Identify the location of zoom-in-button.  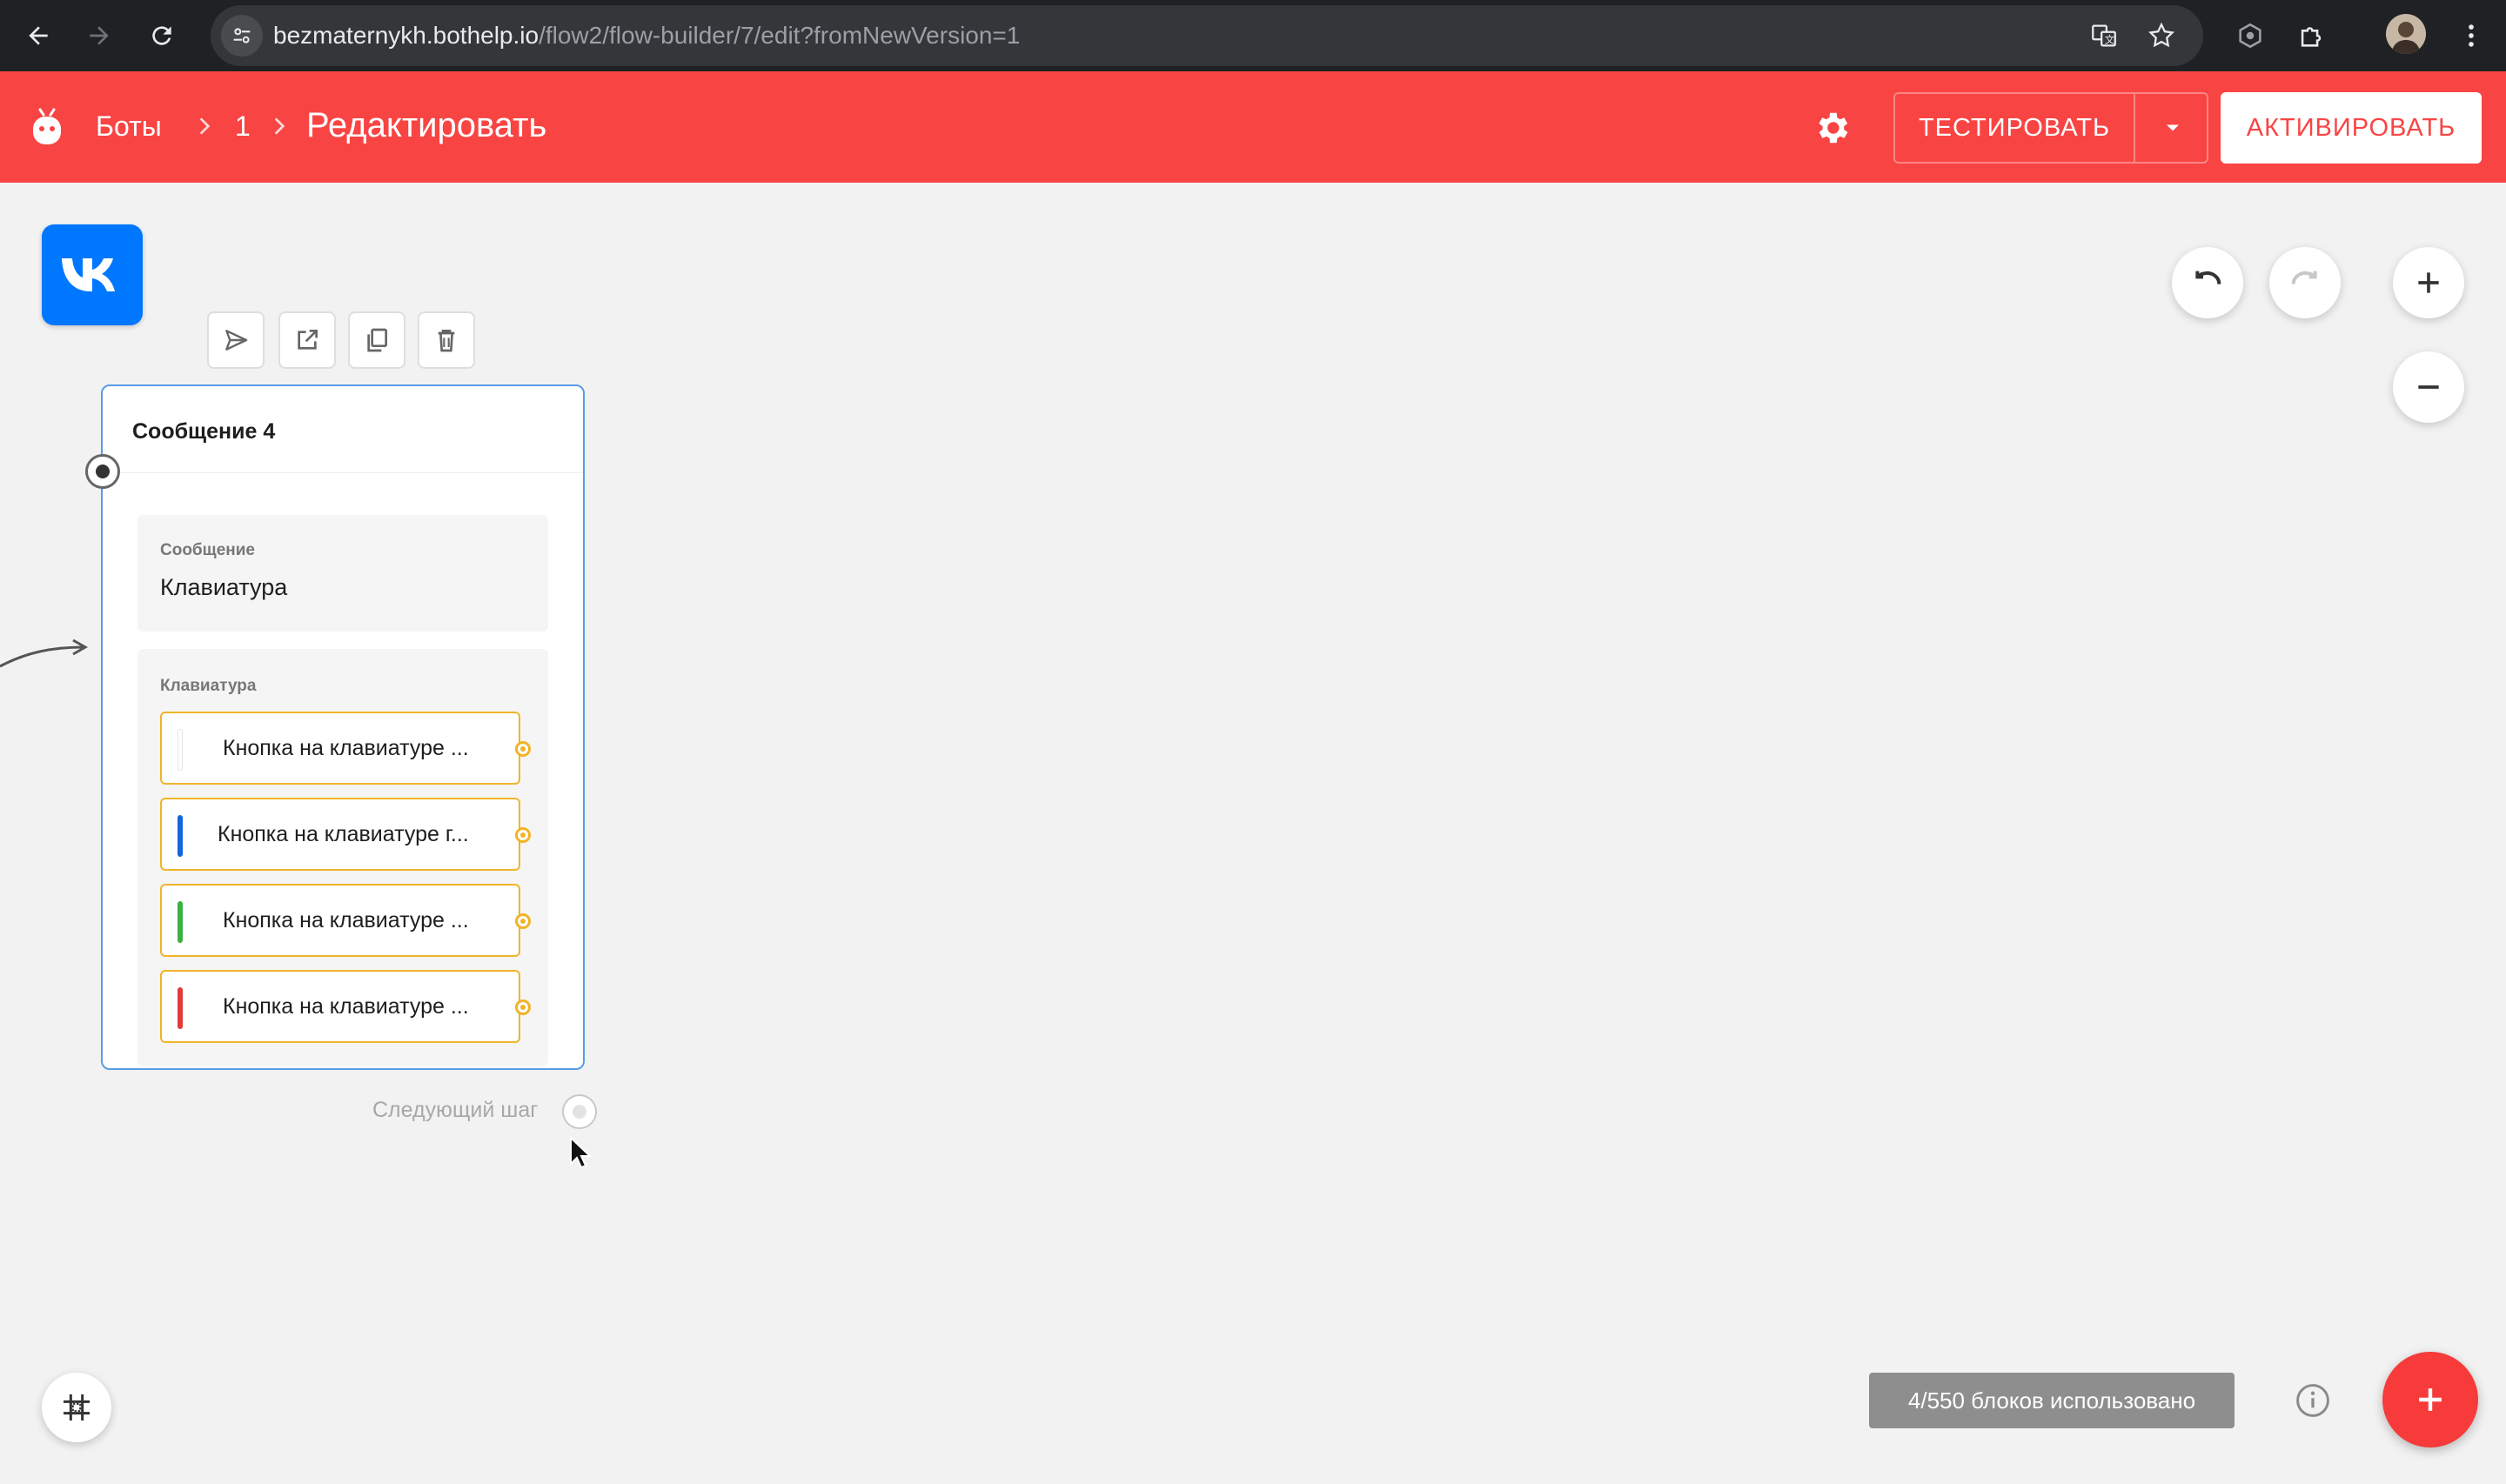
(2428, 282).